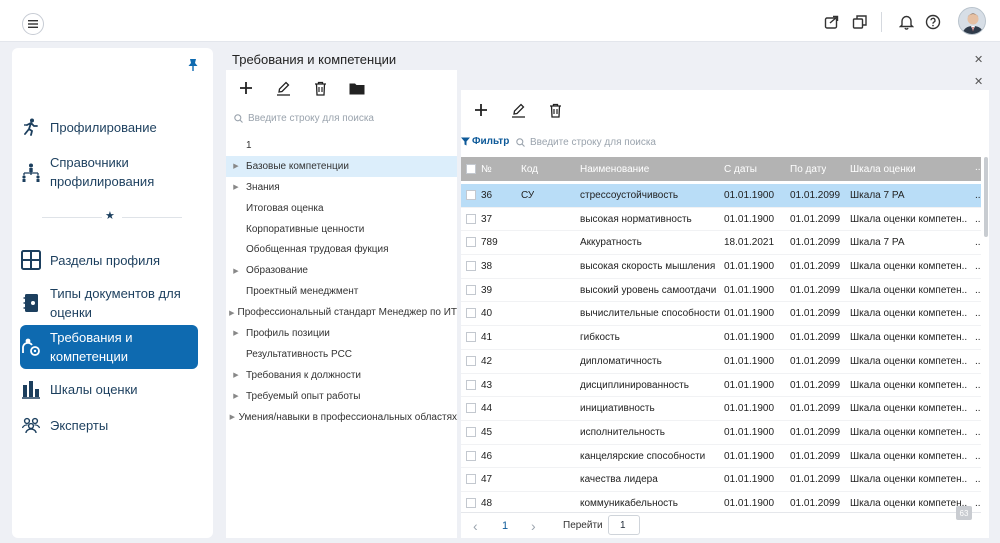 The height and width of the screenshot is (543, 1000). What do you see at coordinates (341, 249) in the screenshot?
I see `tree-item: Обобщенная трудовая фукция` at bounding box center [341, 249].